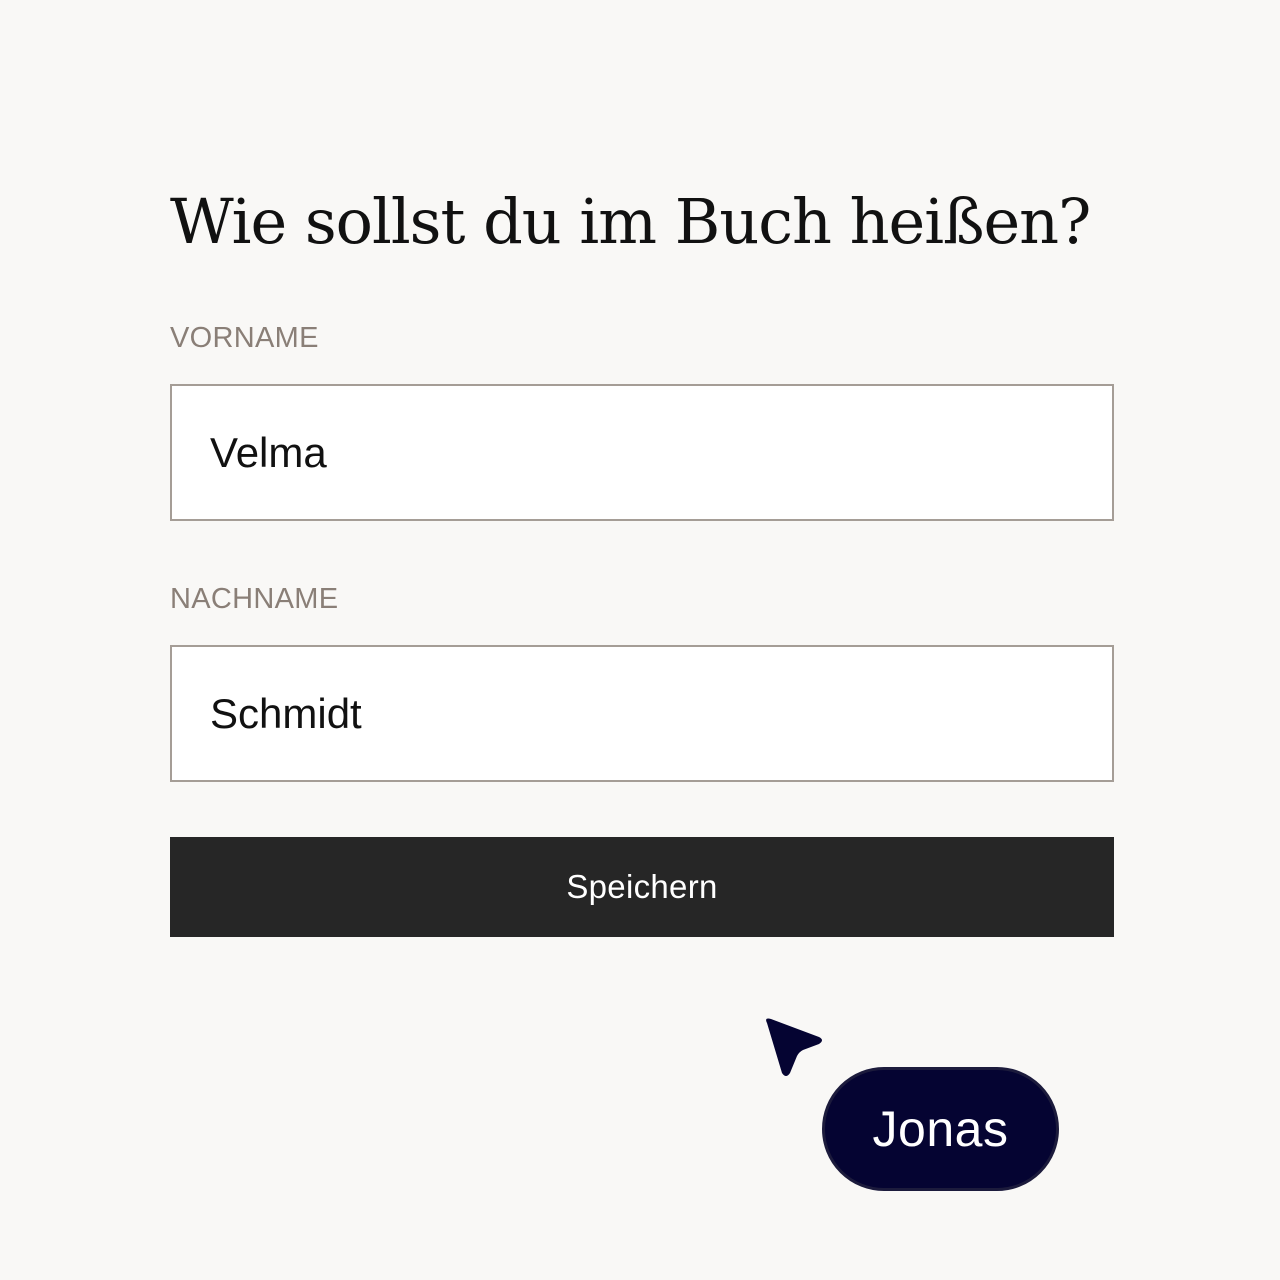 This screenshot has height=1280, width=1280. What do you see at coordinates (642, 887) in the screenshot?
I see `save-button: Speichern` at bounding box center [642, 887].